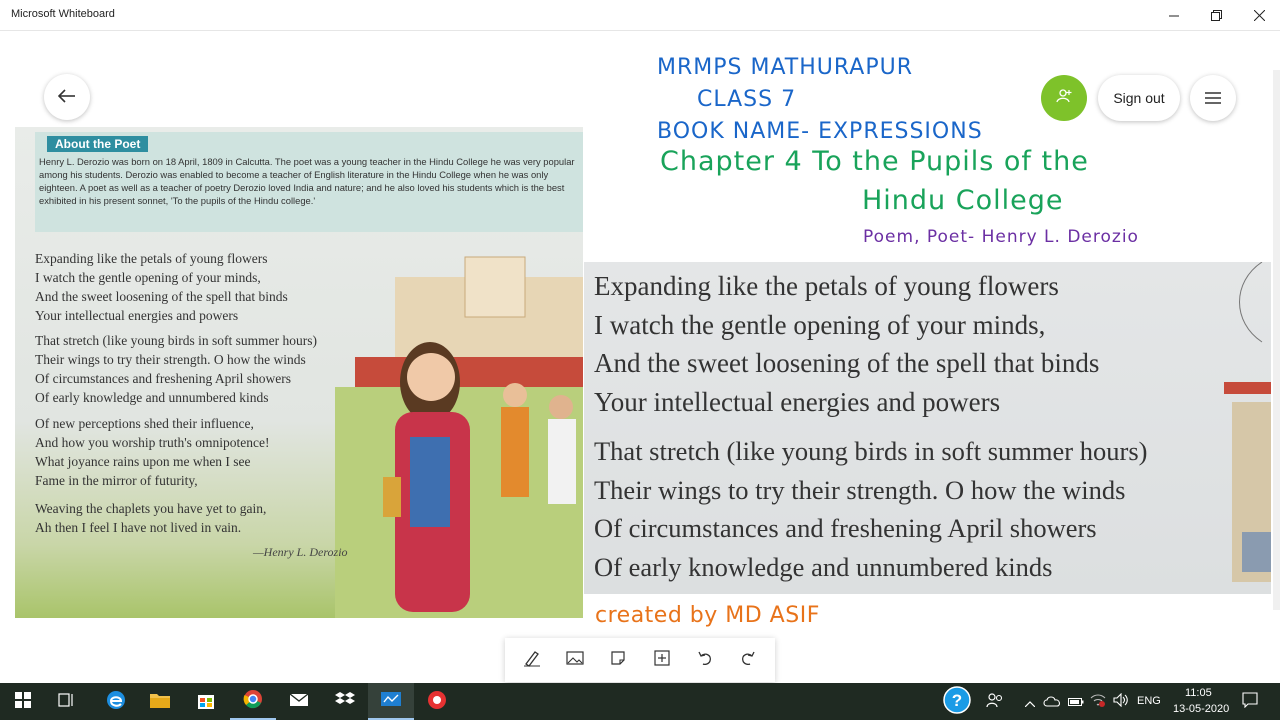 The width and height of the screenshot is (1280, 720). I want to click on recorder-button, so click(437, 701).